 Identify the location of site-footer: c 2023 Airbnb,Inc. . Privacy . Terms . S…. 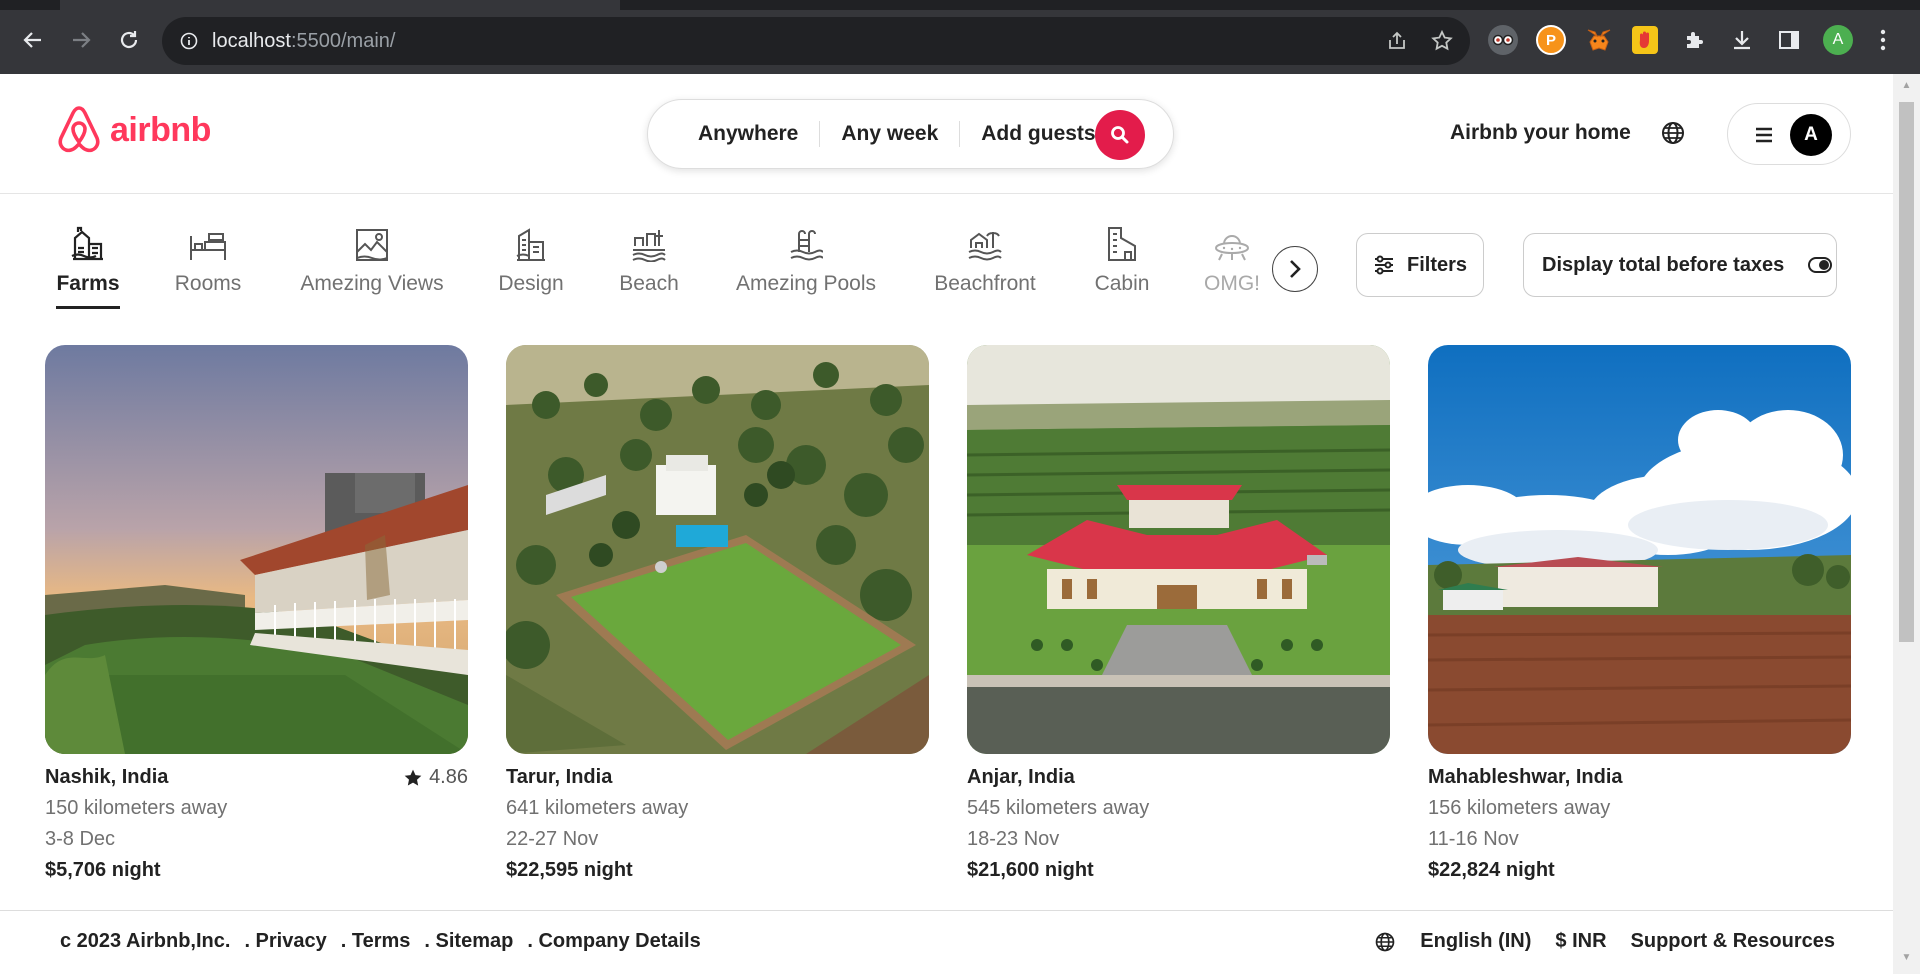
(946, 942).